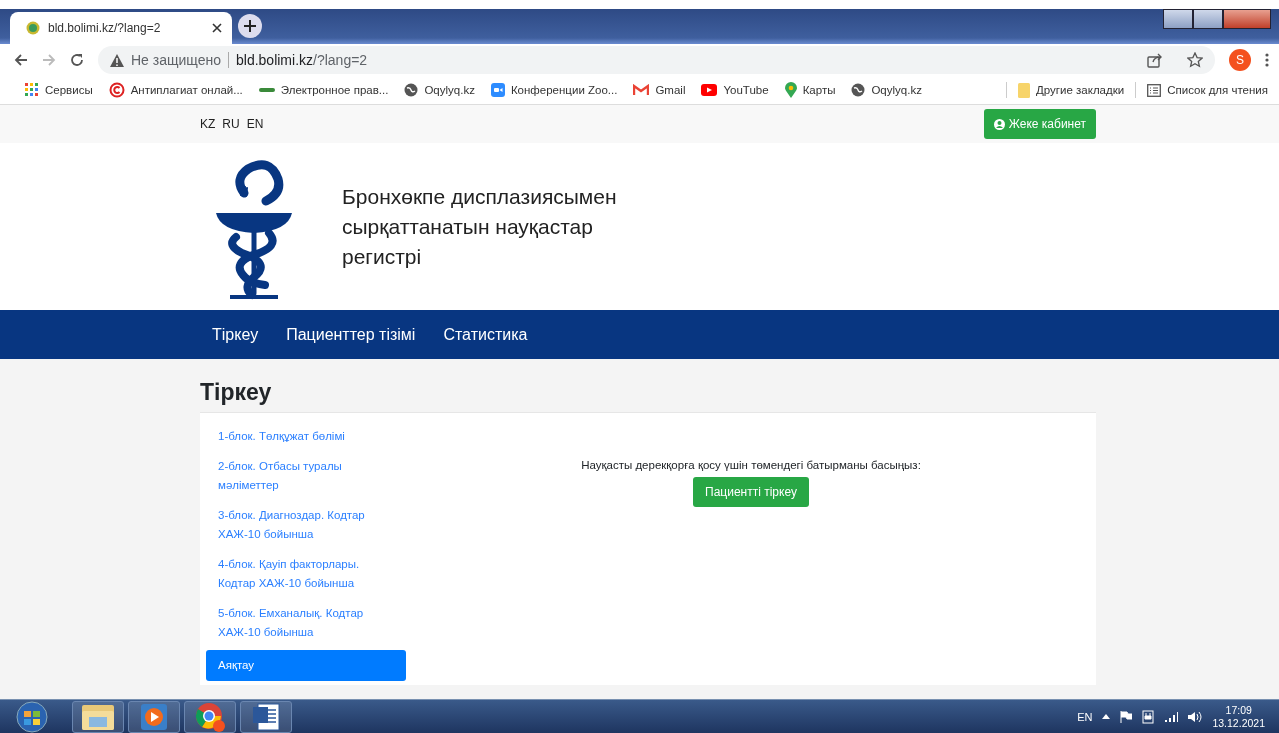  I want to click on play-icon, so click(709, 90).